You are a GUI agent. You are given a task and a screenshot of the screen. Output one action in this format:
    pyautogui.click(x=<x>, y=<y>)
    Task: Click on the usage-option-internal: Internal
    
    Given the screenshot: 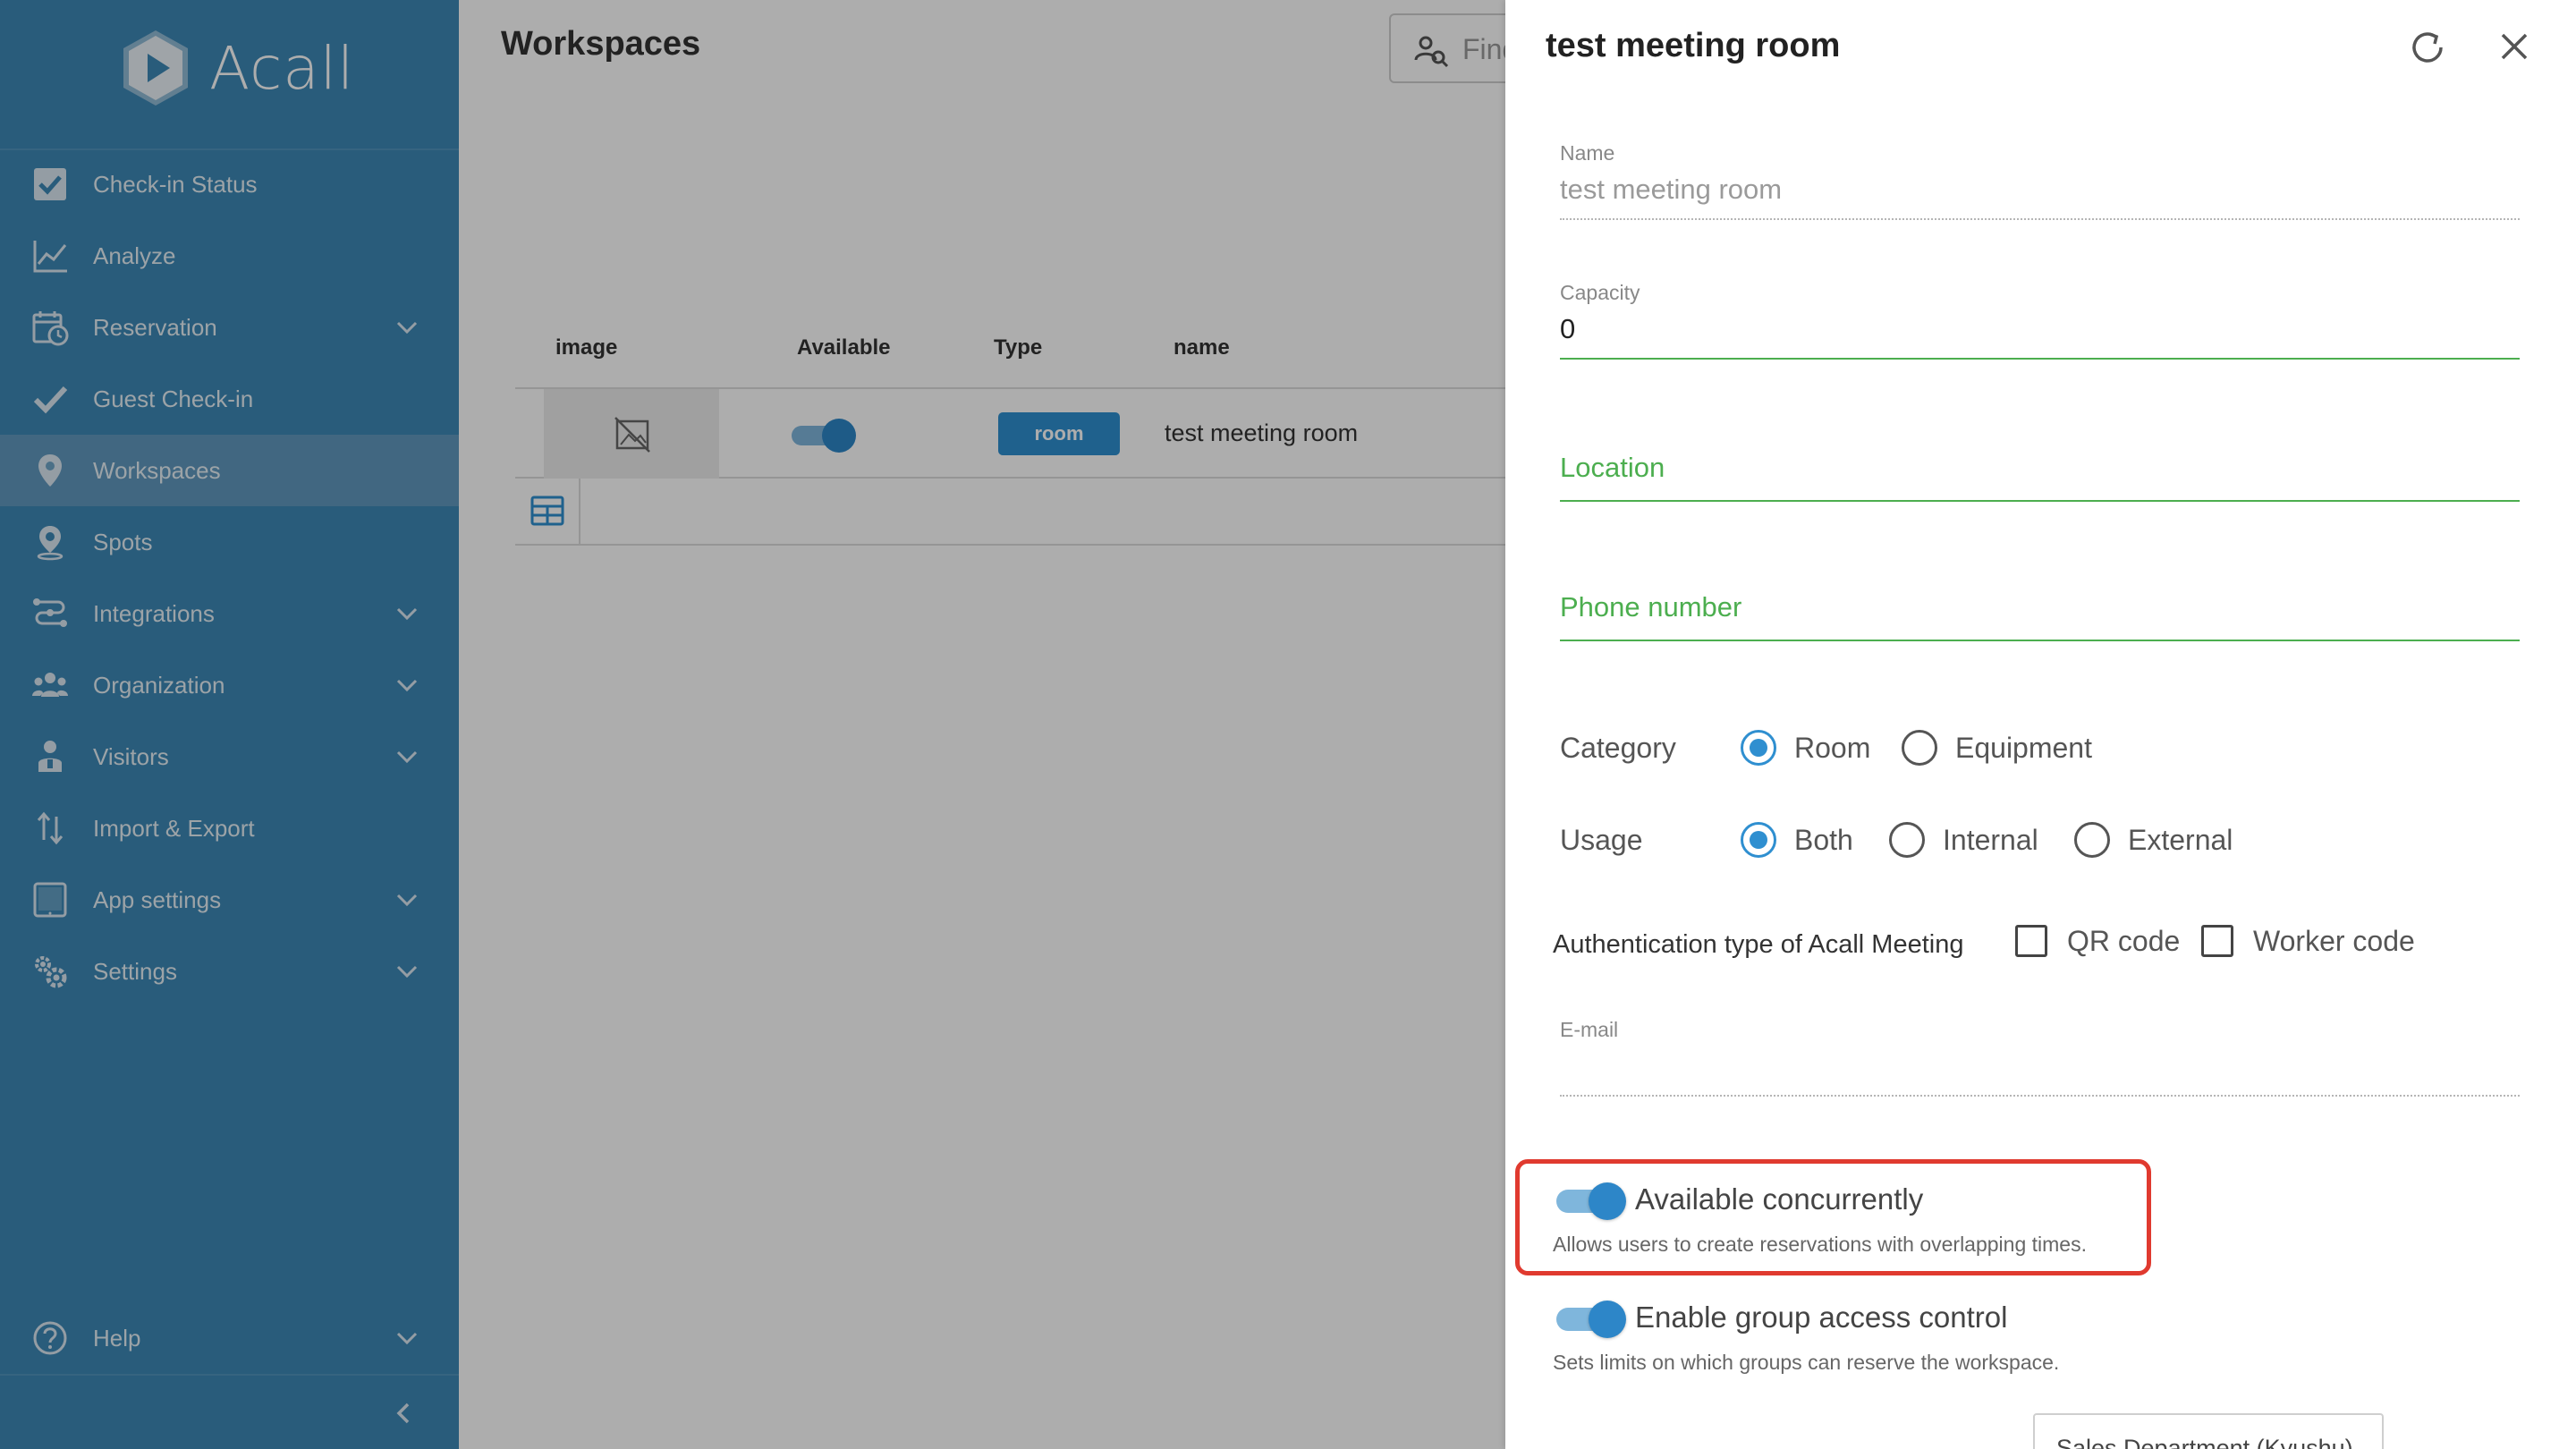 What is the action you would take?
    pyautogui.click(x=1963, y=839)
    